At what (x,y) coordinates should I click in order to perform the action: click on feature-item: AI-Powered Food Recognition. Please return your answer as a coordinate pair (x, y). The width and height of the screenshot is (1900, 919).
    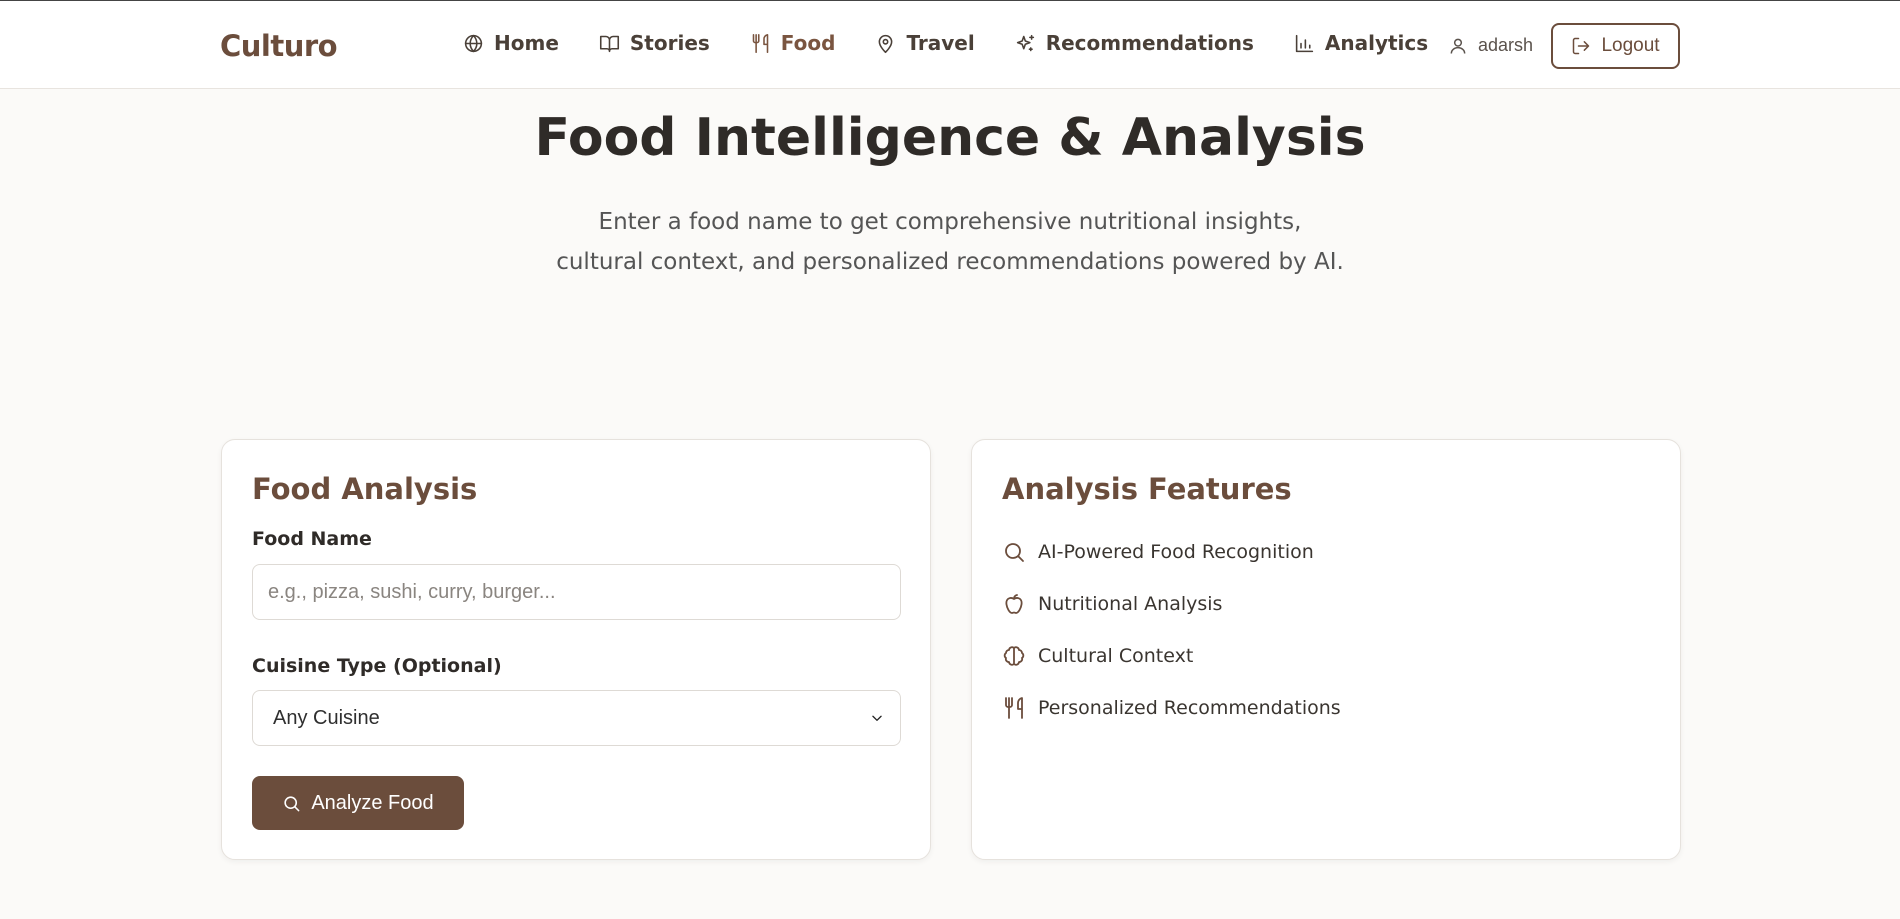
    Looking at the image, I should click on (1171, 552).